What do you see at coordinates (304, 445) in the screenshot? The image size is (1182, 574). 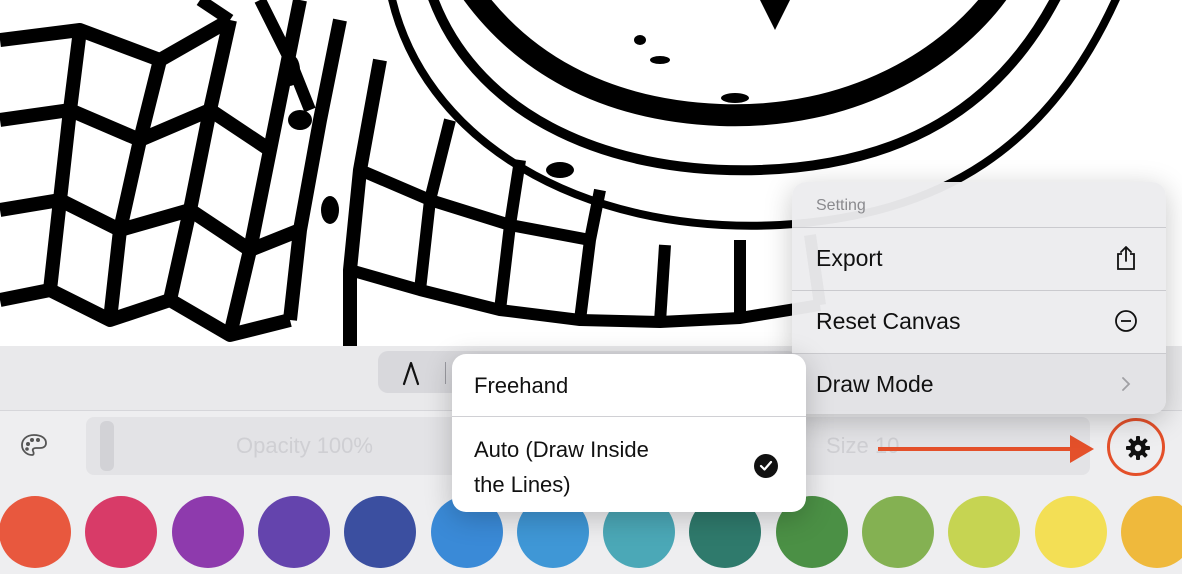 I see `opacity-label: Opacity 100%` at bounding box center [304, 445].